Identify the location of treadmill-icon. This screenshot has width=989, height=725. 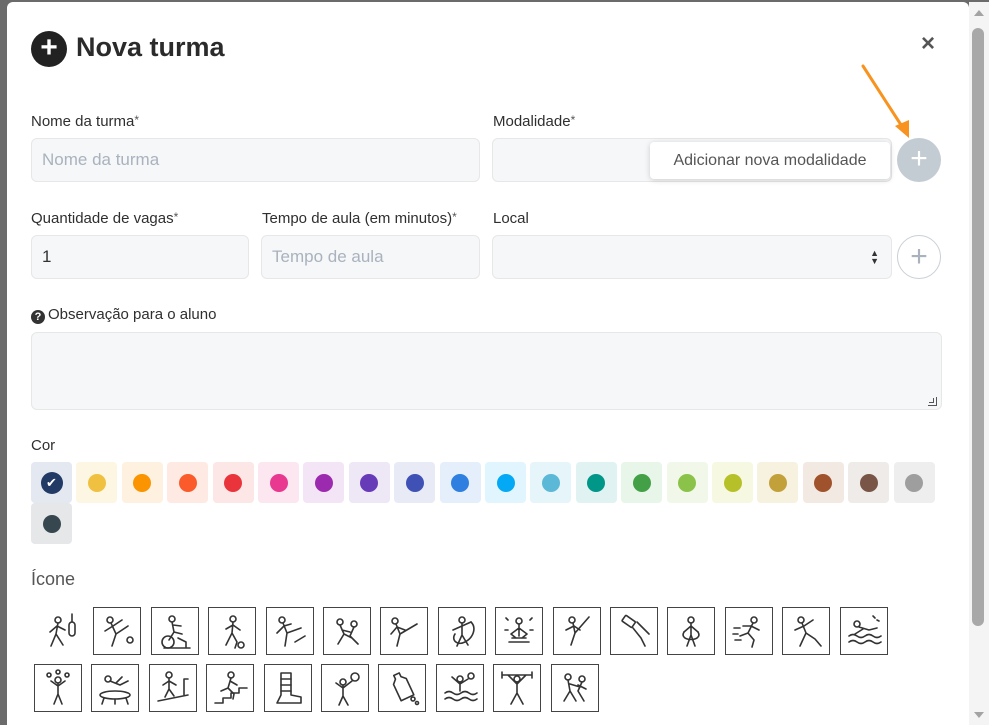
(172, 688).